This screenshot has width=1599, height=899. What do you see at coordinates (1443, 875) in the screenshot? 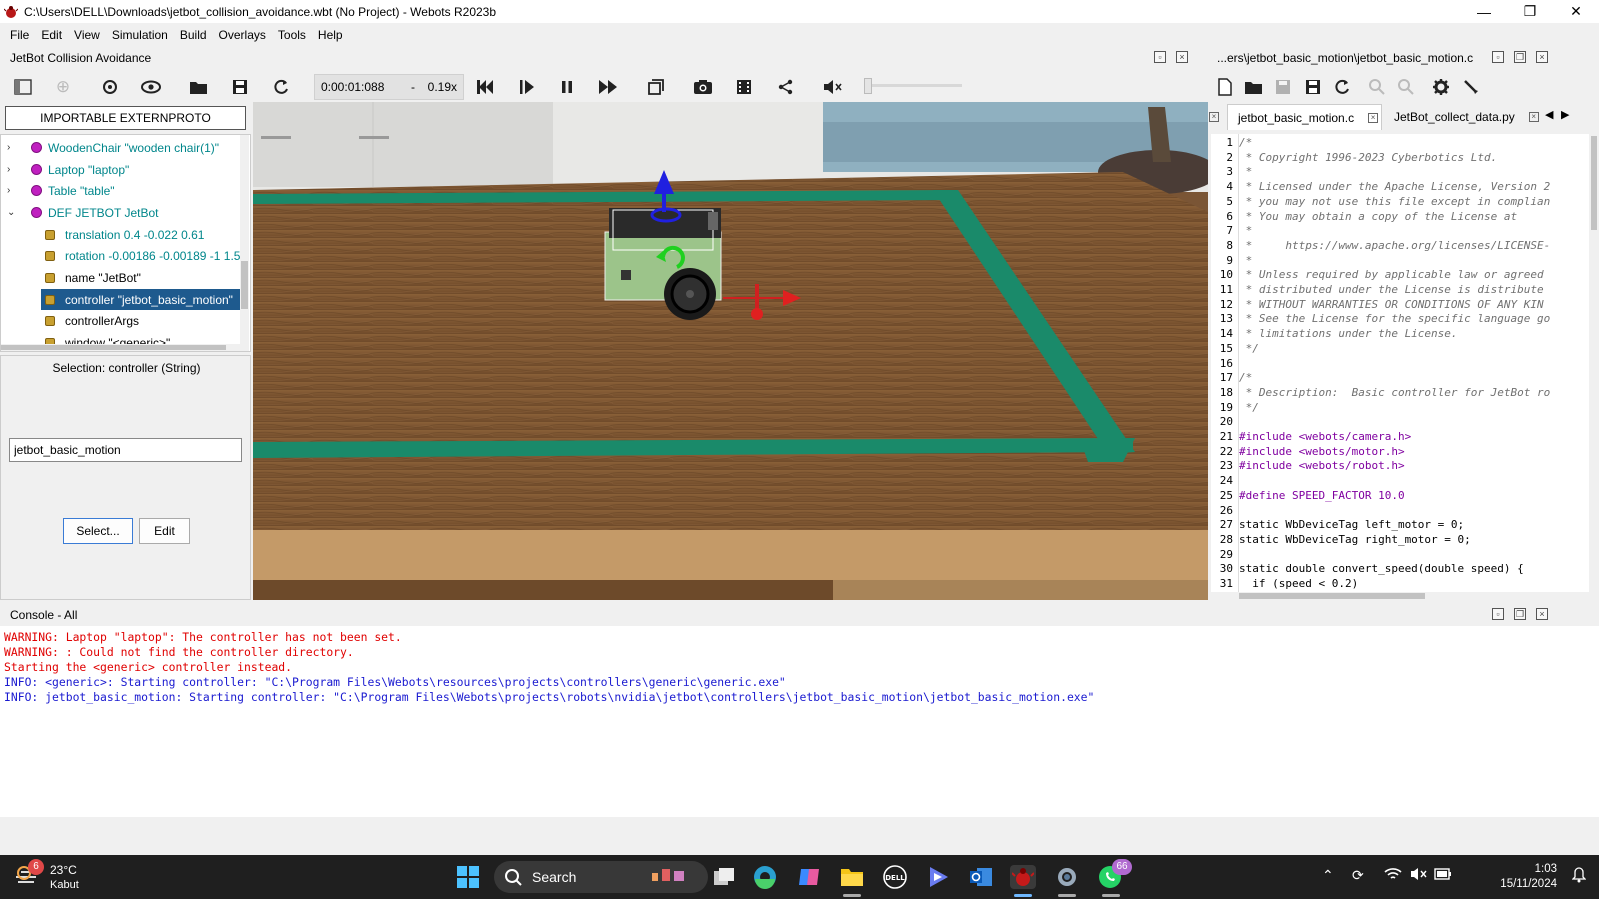
I see `battery-icon` at bounding box center [1443, 875].